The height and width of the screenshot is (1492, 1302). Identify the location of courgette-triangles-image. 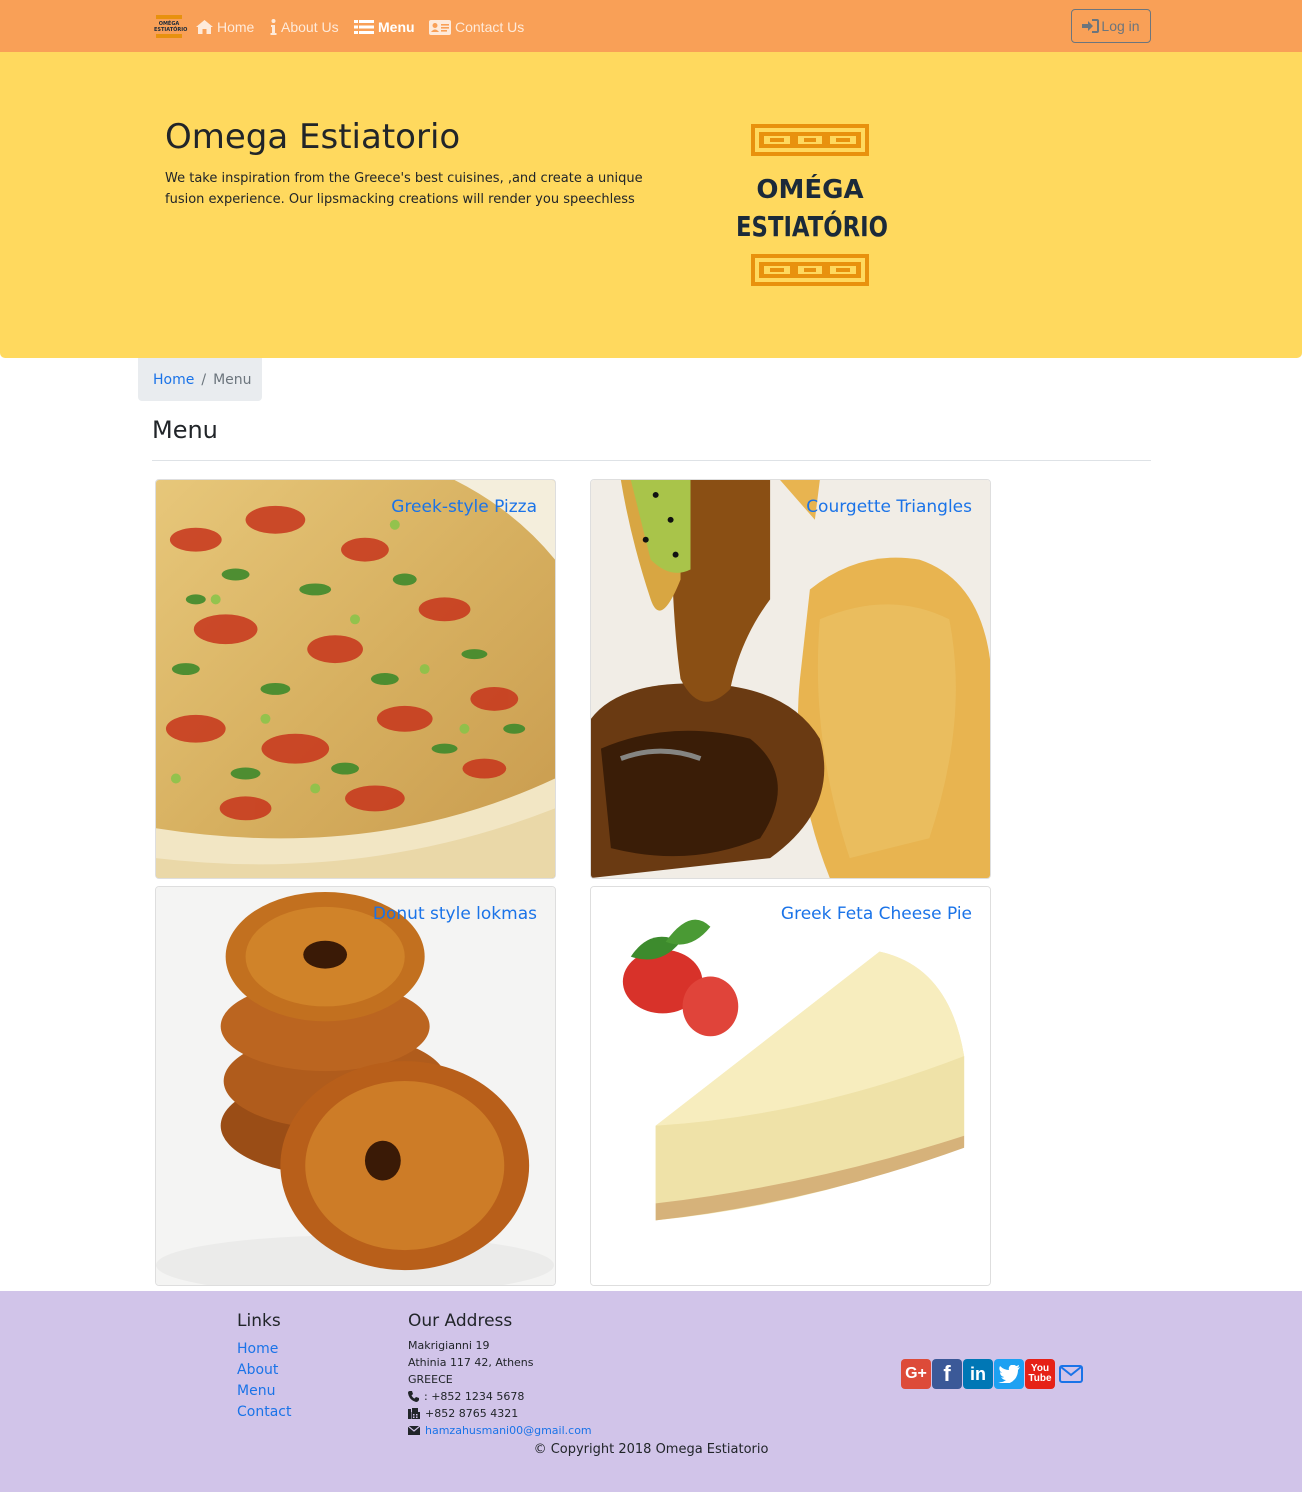
(790, 679).